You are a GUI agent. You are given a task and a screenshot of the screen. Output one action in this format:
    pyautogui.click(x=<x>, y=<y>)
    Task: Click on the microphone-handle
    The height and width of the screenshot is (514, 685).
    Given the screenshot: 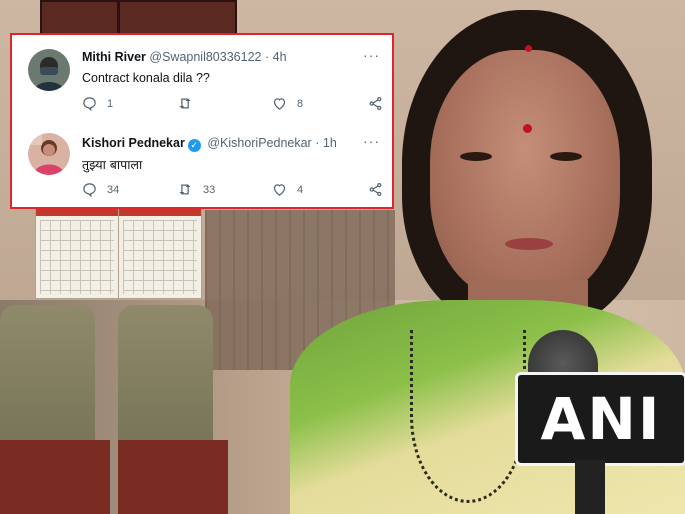 What is the action you would take?
    pyautogui.click(x=590, y=487)
    